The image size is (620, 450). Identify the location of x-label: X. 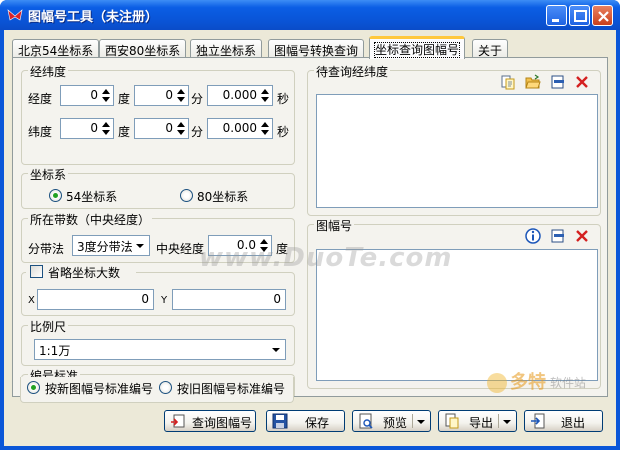
(31, 300).